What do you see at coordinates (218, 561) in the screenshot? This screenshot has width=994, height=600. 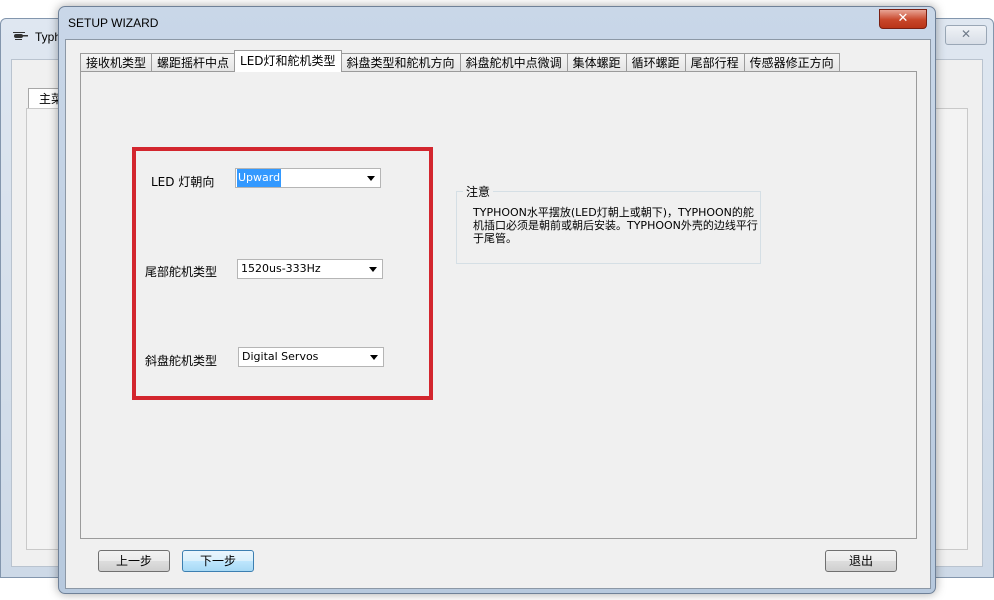 I see `next-step-button: 下一步` at bounding box center [218, 561].